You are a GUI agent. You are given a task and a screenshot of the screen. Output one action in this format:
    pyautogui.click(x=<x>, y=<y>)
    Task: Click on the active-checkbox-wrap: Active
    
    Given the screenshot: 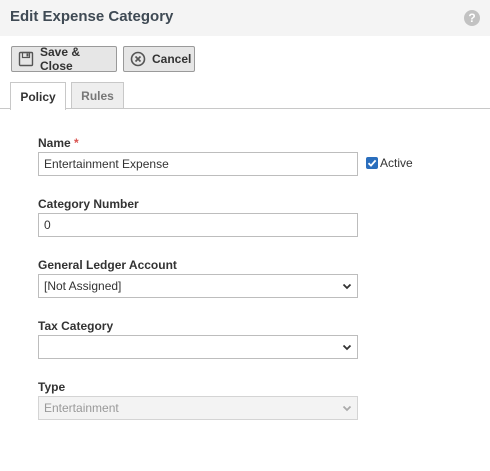 What is the action you would take?
    pyautogui.click(x=389, y=163)
    